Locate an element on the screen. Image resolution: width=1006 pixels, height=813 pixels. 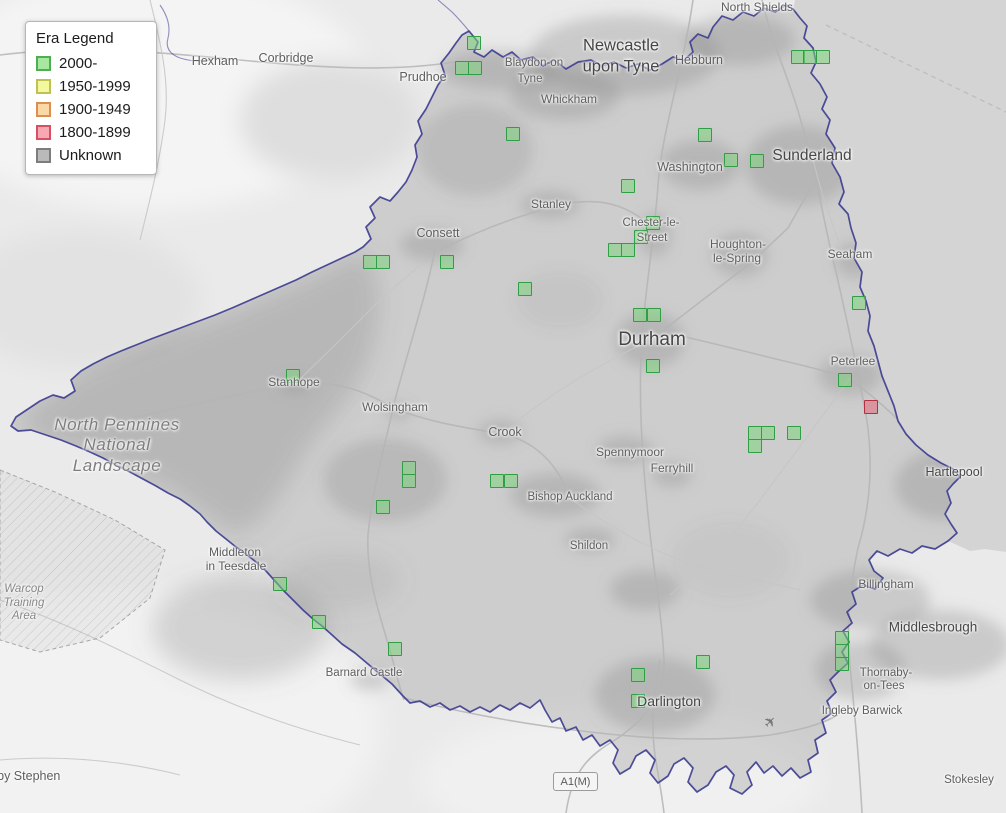
legend-label: 2000- is located at coordinates (78, 63).